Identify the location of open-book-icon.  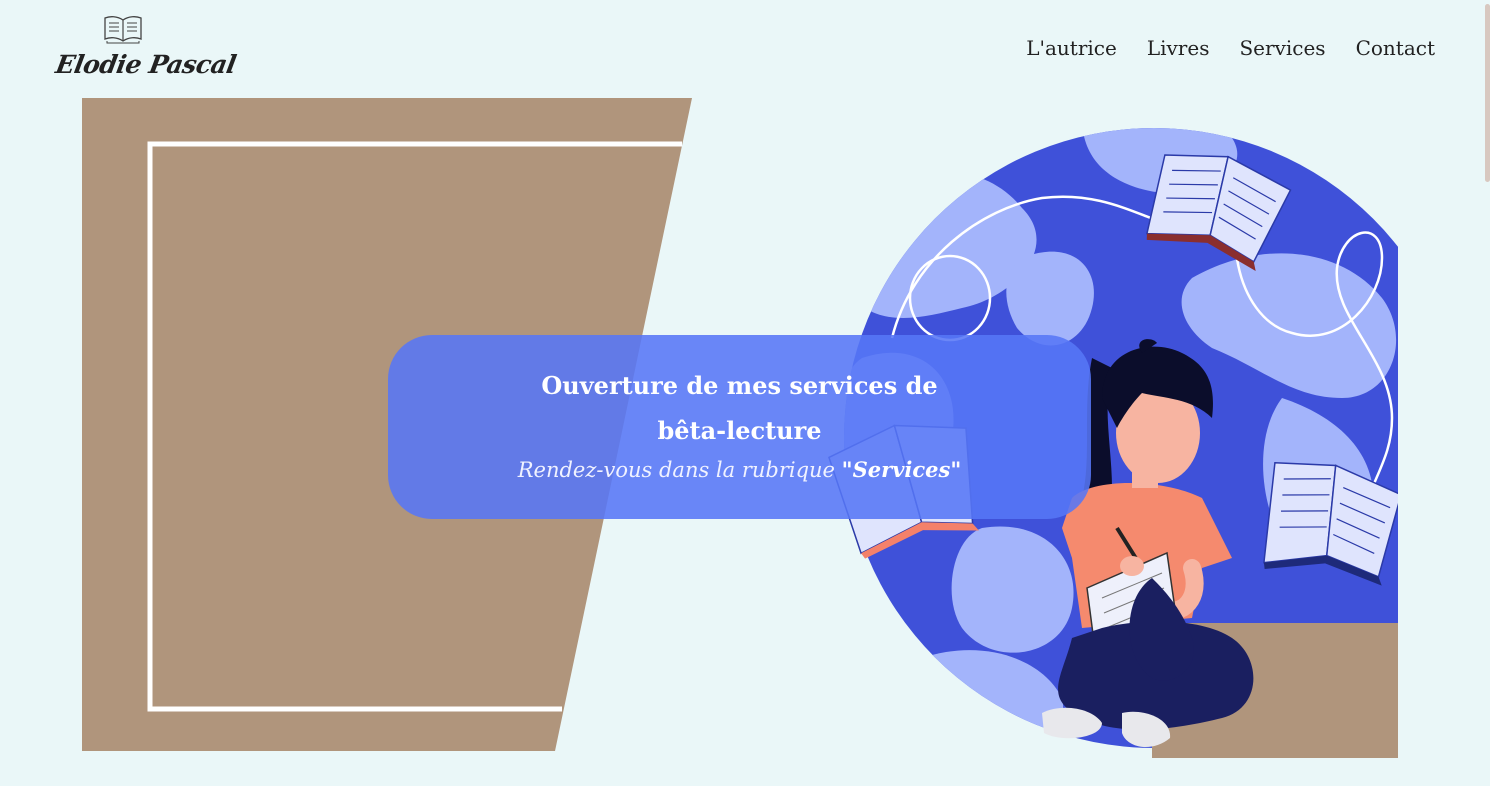
(123, 30).